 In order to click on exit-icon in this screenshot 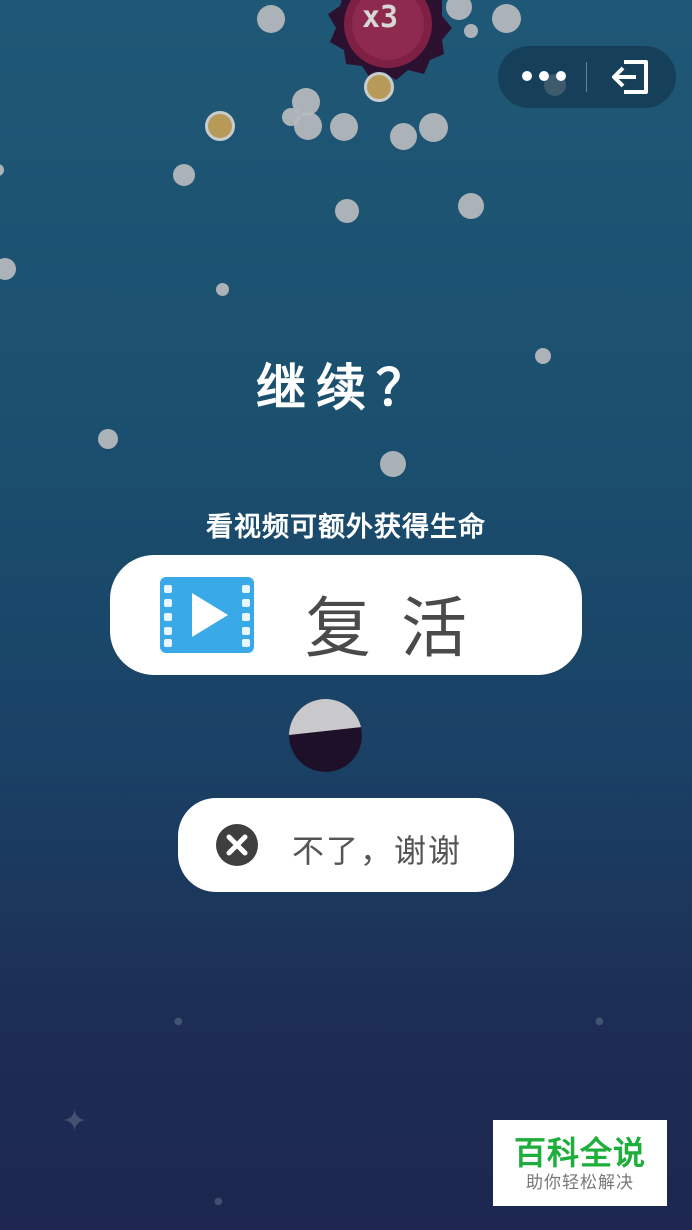, I will do `click(630, 77)`.